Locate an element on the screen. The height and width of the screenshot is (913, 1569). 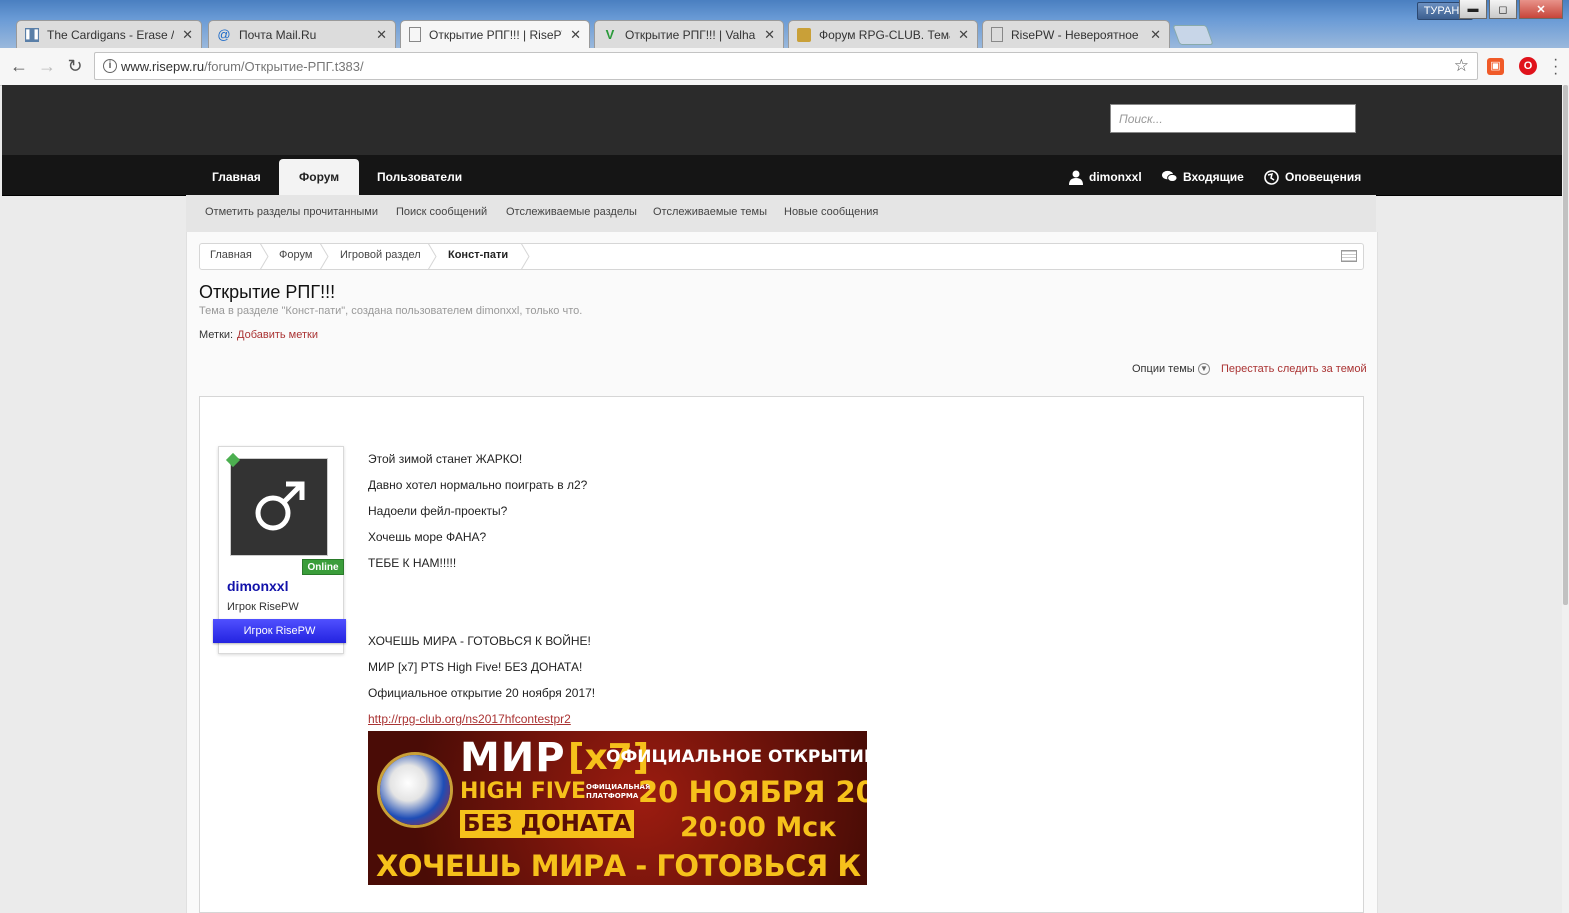
back-icon: ← is located at coordinates (19, 66).